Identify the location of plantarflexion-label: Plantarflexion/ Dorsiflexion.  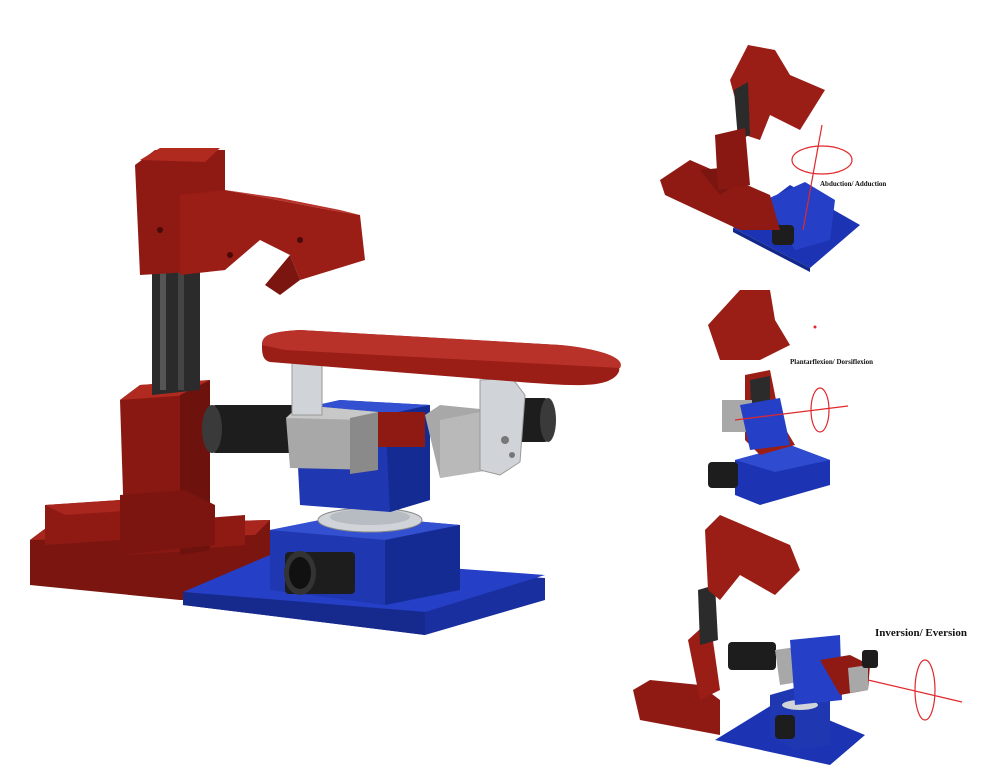
(832, 362).